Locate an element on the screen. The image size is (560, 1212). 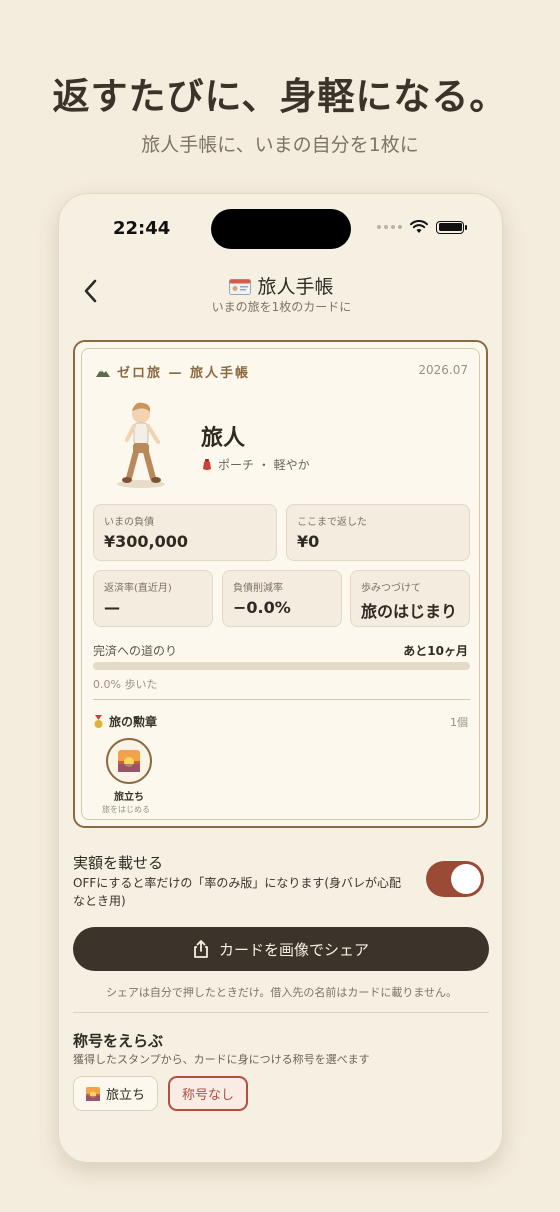
progress-remaining: あと10ヶ月 is located at coordinates (435, 651).